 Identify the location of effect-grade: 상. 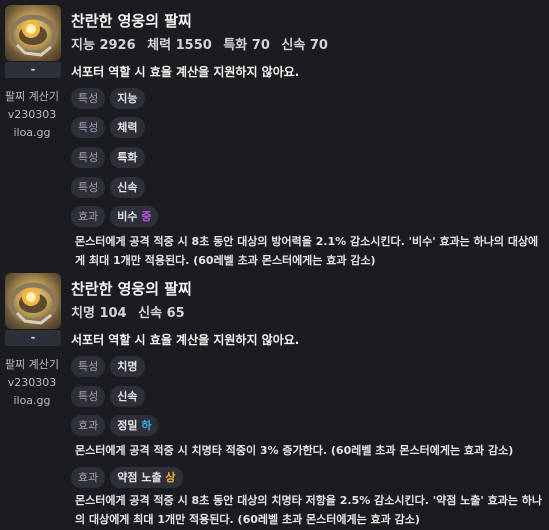
(170, 477).